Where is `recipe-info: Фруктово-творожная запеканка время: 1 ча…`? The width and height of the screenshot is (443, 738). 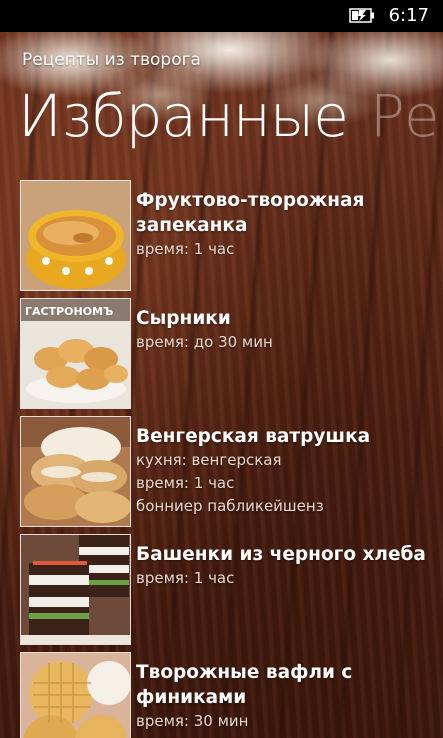
recipe-info: Фруктово-творожная запеканка время: 1 ча… is located at coordinates (286, 224).